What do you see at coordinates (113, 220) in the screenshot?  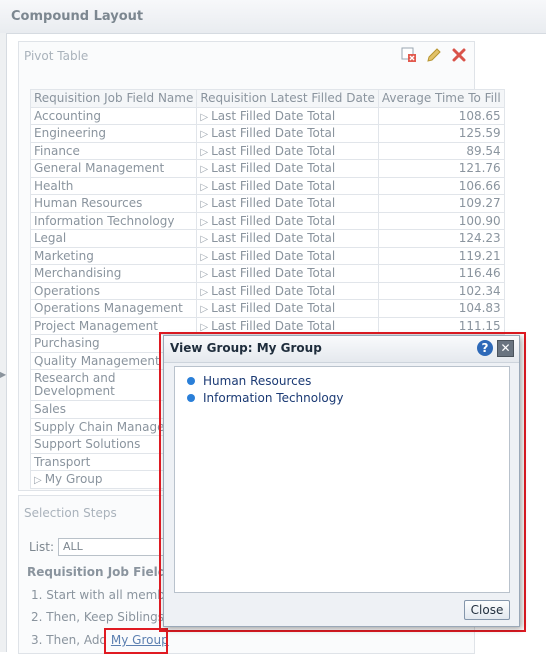 I see `job-field-cell: Information Technology` at bounding box center [113, 220].